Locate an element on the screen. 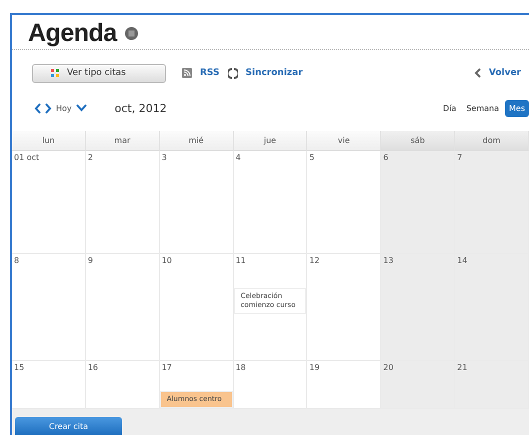 Image resolution: width=529 pixels, height=435 pixels. view-tab: Semana is located at coordinates (482, 108).